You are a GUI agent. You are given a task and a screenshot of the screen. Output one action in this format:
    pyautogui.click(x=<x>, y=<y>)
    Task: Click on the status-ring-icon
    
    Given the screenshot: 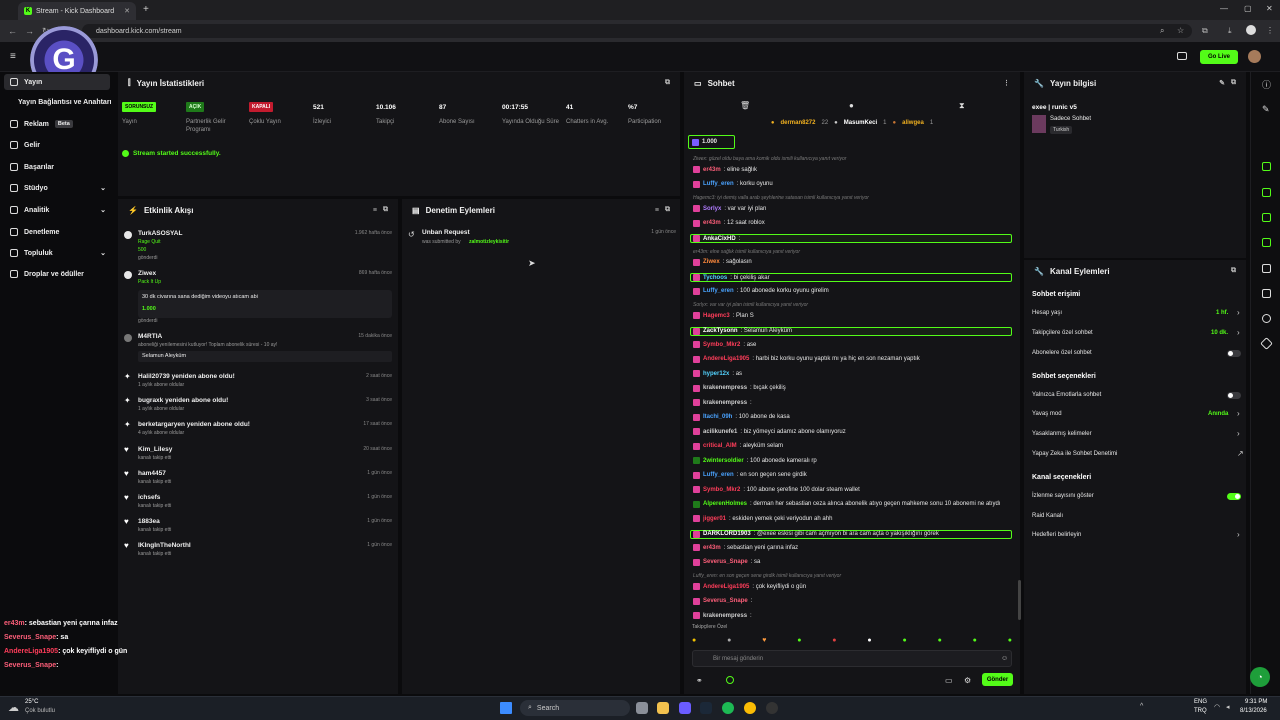 What is the action you would take?
    pyautogui.click(x=730, y=680)
    